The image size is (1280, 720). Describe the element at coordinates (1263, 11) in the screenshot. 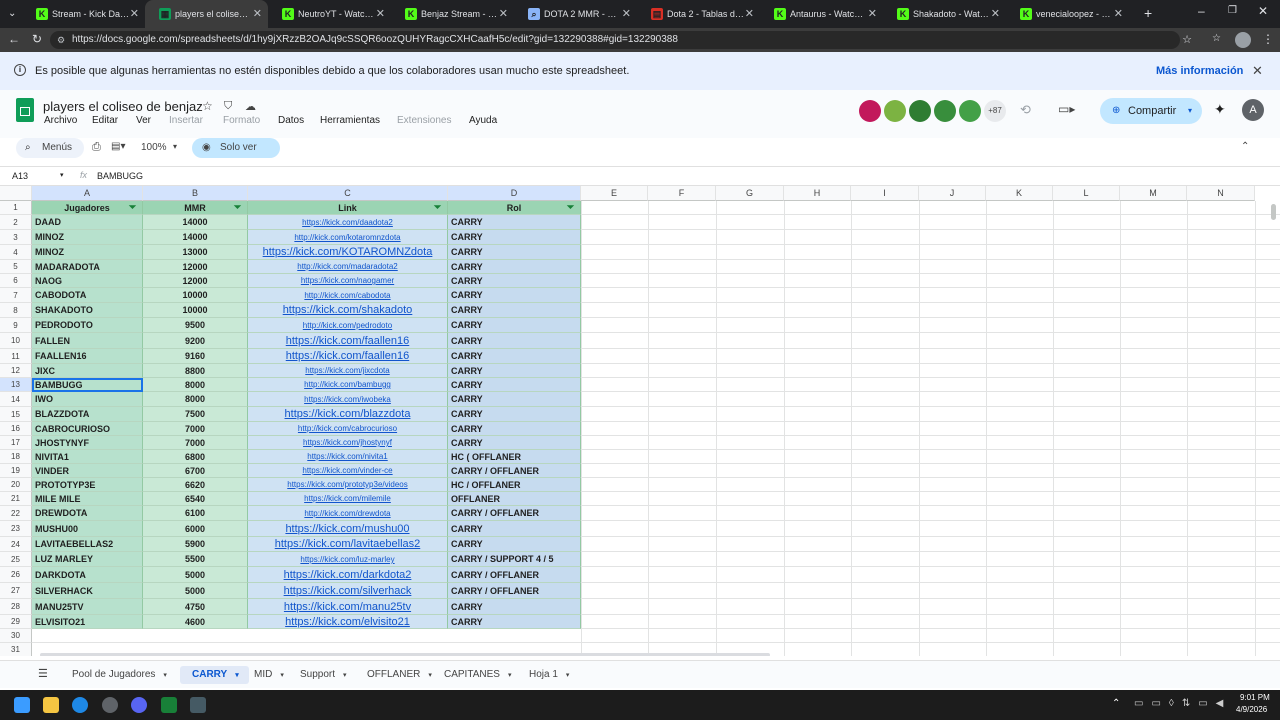

I see `close-window-icon: ✕` at that location.